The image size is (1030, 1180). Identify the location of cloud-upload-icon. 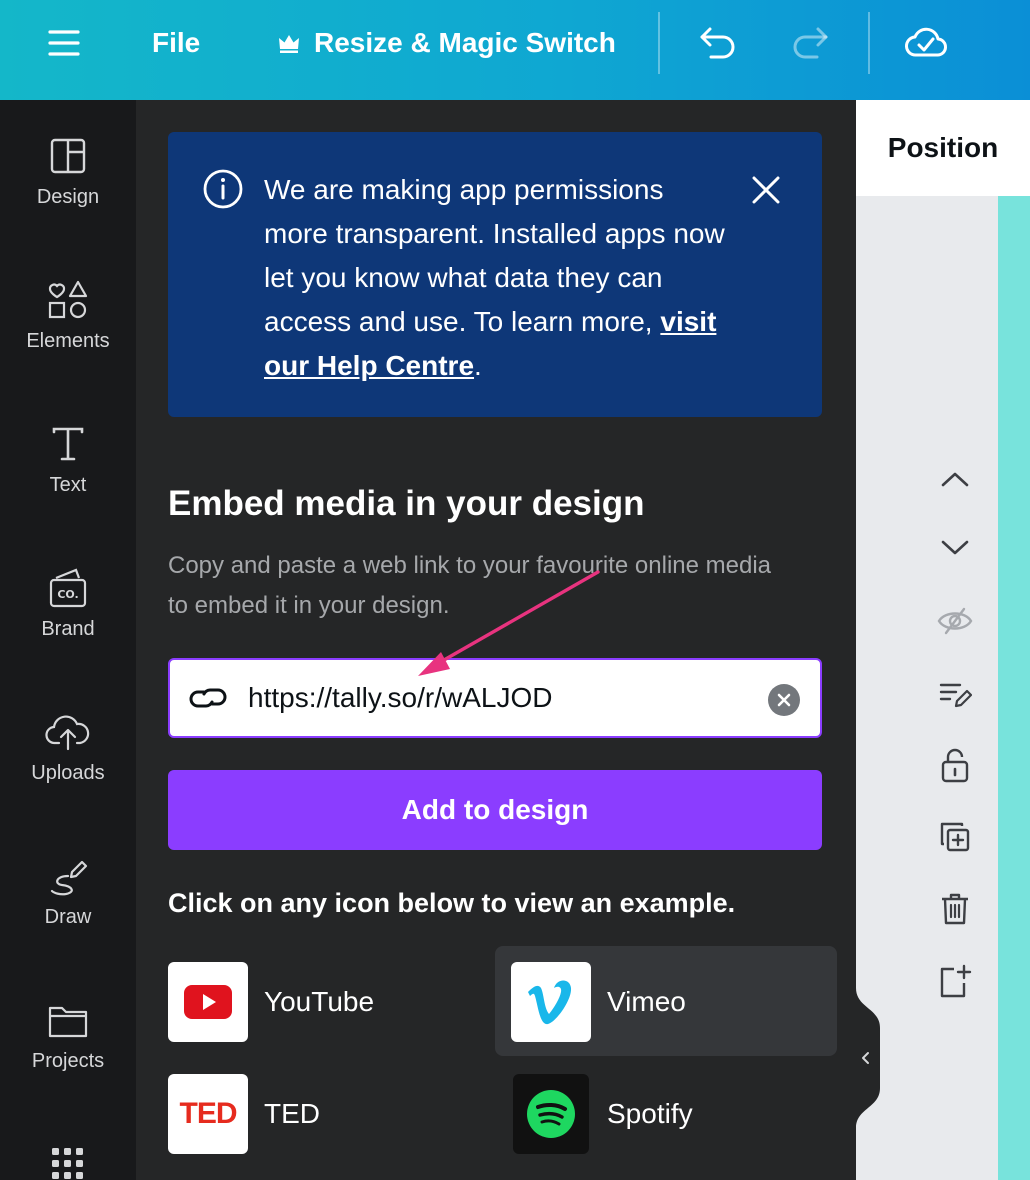
(68, 732).